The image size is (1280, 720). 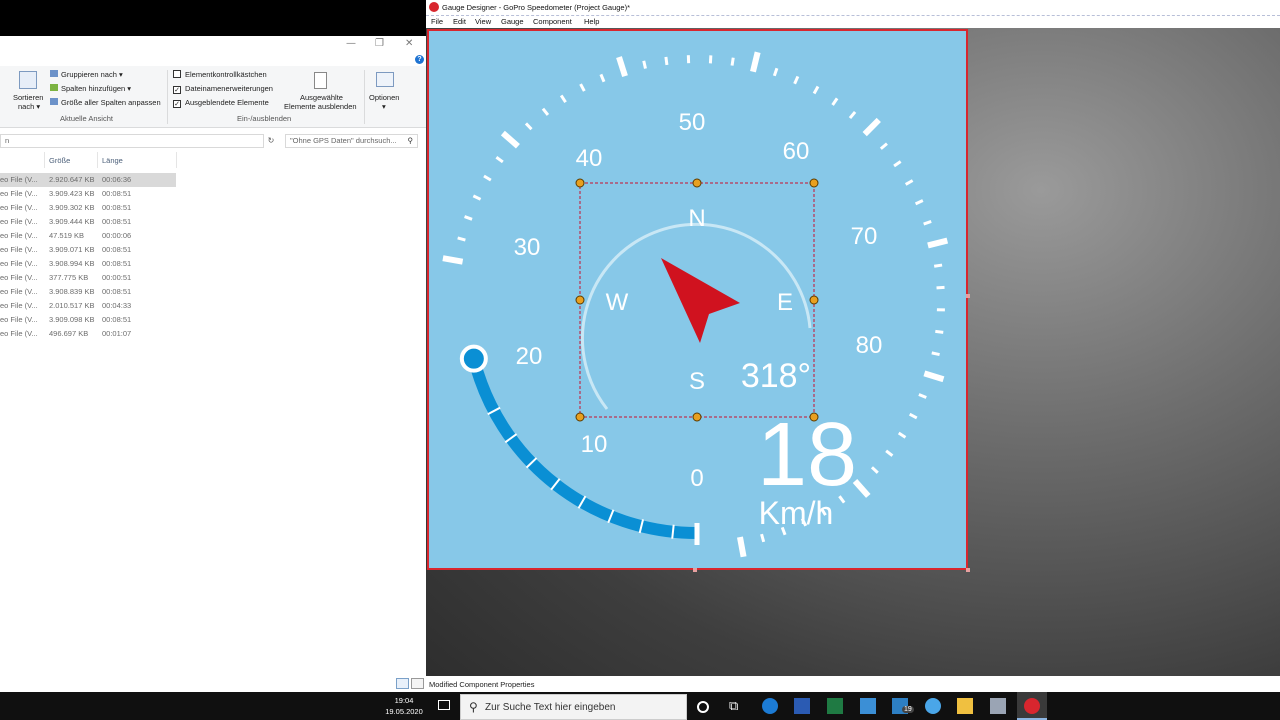 What do you see at coordinates (552, 21) in the screenshot?
I see `menu-component: Component` at bounding box center [552, 21].